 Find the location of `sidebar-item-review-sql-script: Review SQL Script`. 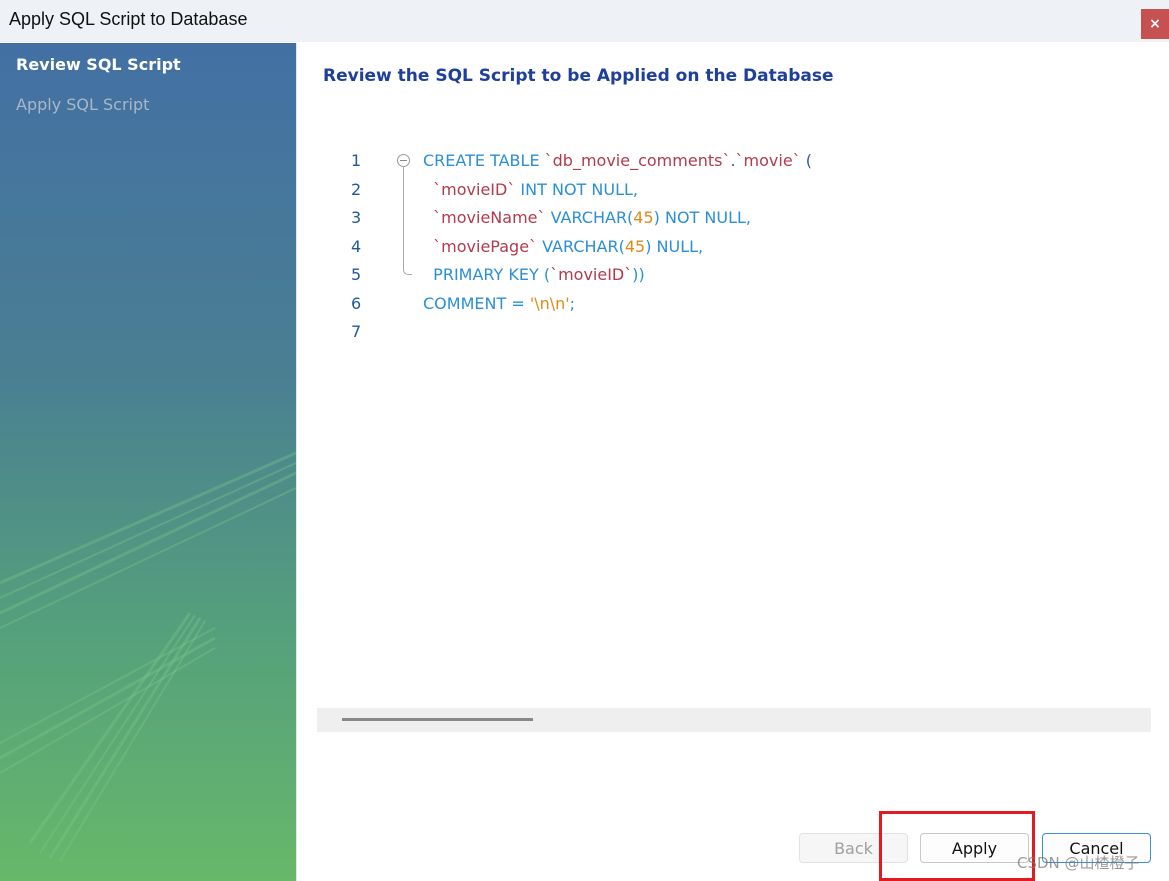

sidebar-item-review-sql-script: Review SQL Script is located at coordinates (98, 64).